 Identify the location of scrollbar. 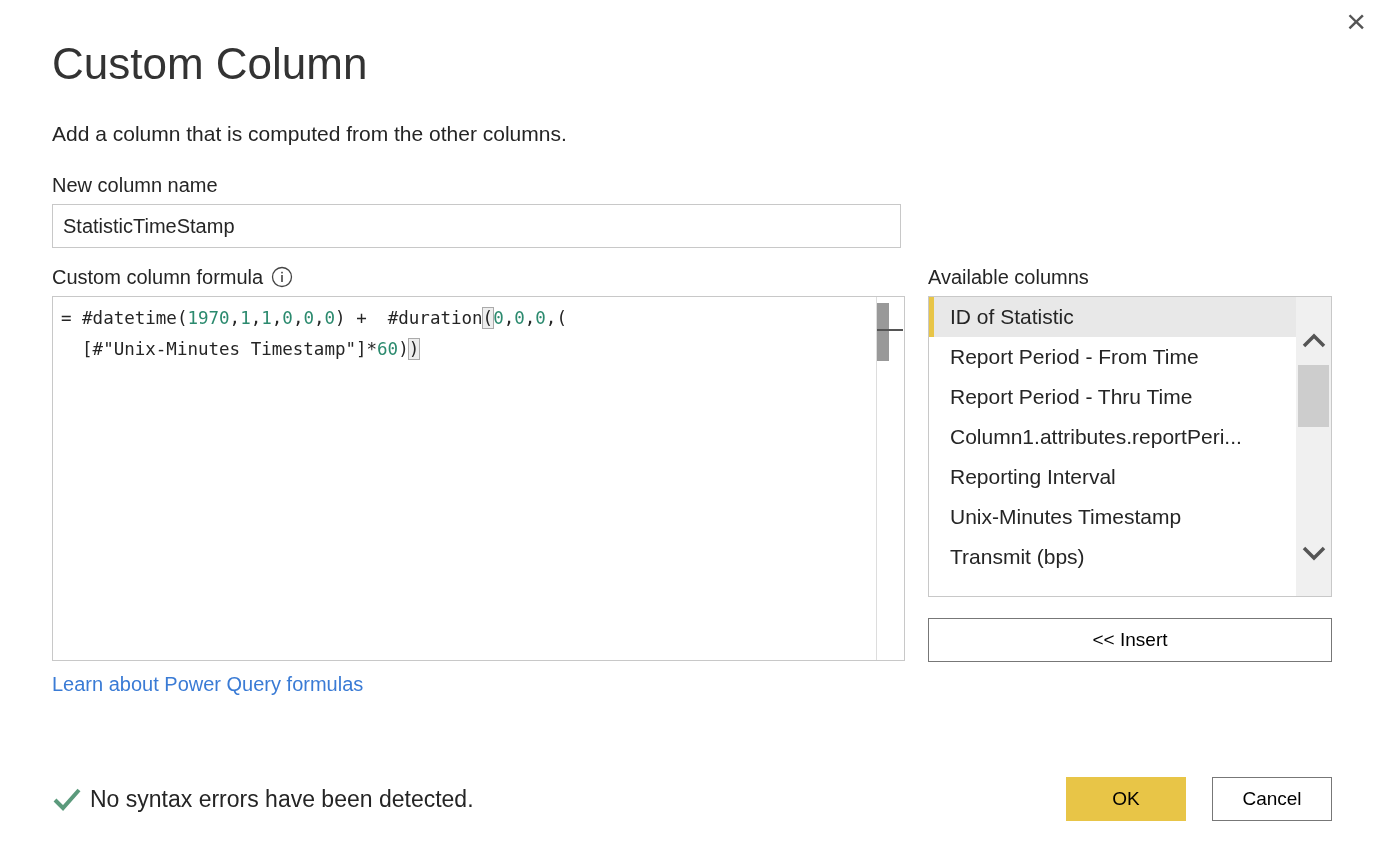
(1313, 446).